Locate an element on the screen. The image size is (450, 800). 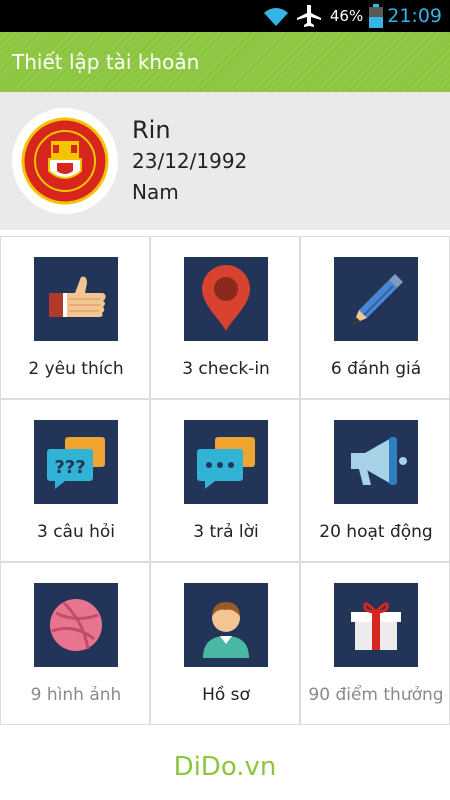
tile-photos: 9 hình ảnh is located at coordinates (75, 643).